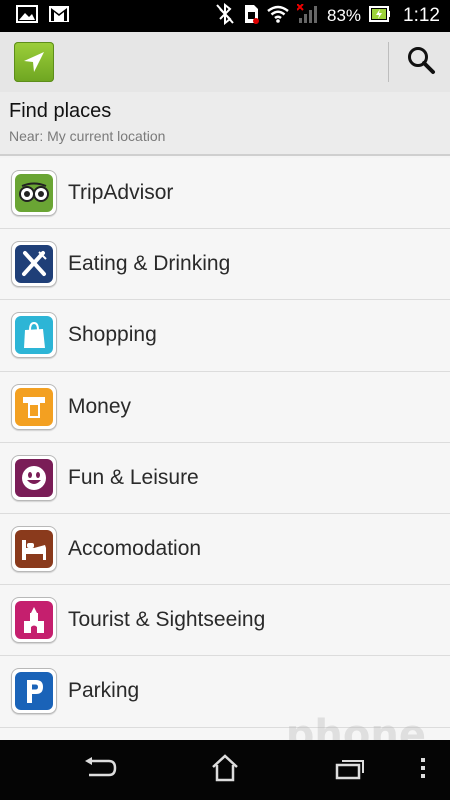 This screenshot has width=450, height=800. I want to click on find-places-header: Find places Near: My current location, so click(225, 124).